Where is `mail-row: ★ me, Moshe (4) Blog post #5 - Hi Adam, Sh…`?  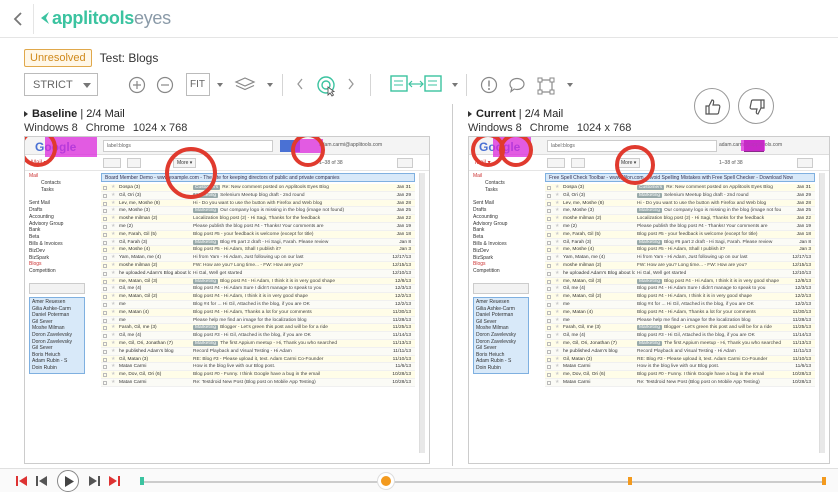 mail-row: ★ me, Moshe (4) Blog post #5 - Hi Adam, Sh… is located at coordinates (258, 250).